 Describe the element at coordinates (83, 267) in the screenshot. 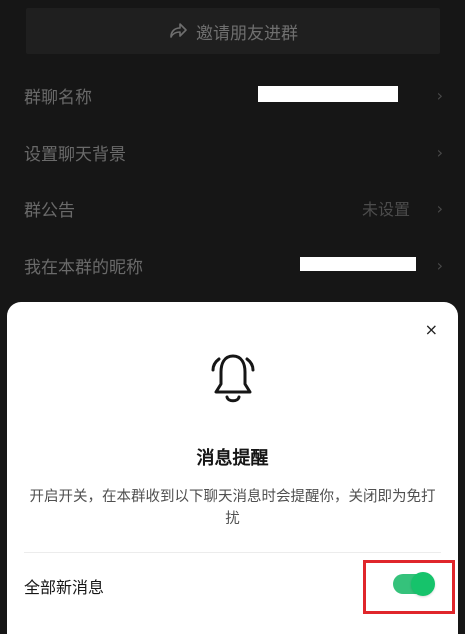

I see `nickname-label: 我在本群的昵称` at that location.